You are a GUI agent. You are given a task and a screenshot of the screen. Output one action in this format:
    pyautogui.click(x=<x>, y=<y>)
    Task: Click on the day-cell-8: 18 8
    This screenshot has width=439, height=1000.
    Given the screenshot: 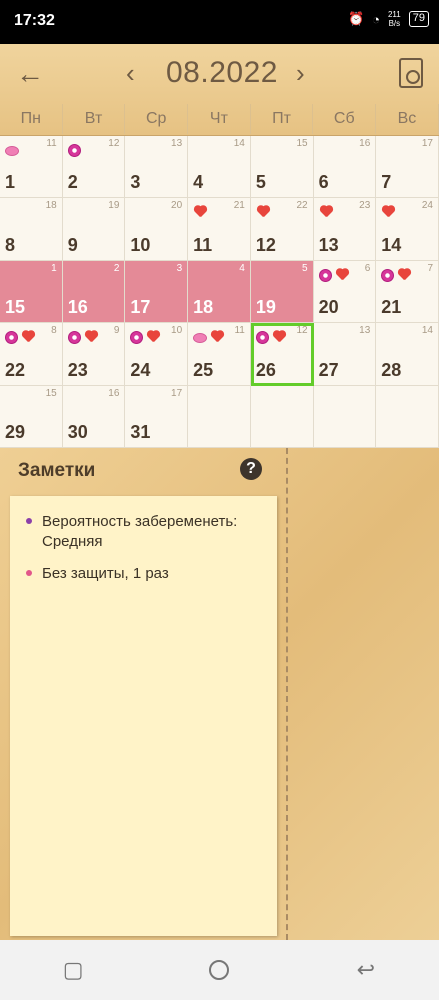 What is the action you would take?
    pyautogui.click(x=31, y=229)
    